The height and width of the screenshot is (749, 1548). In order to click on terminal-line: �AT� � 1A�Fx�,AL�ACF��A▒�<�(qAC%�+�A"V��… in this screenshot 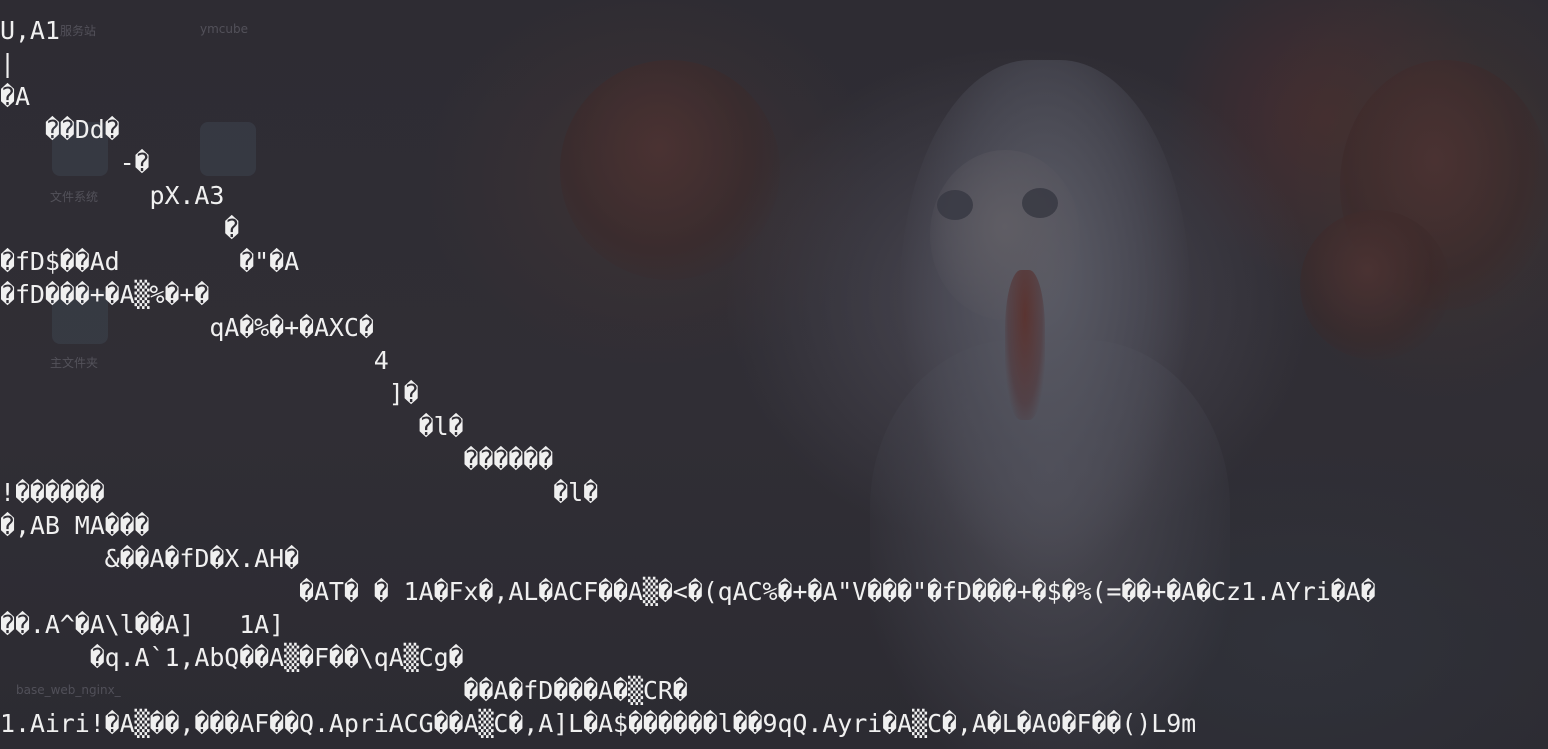, I will do `click(688, 591)`.